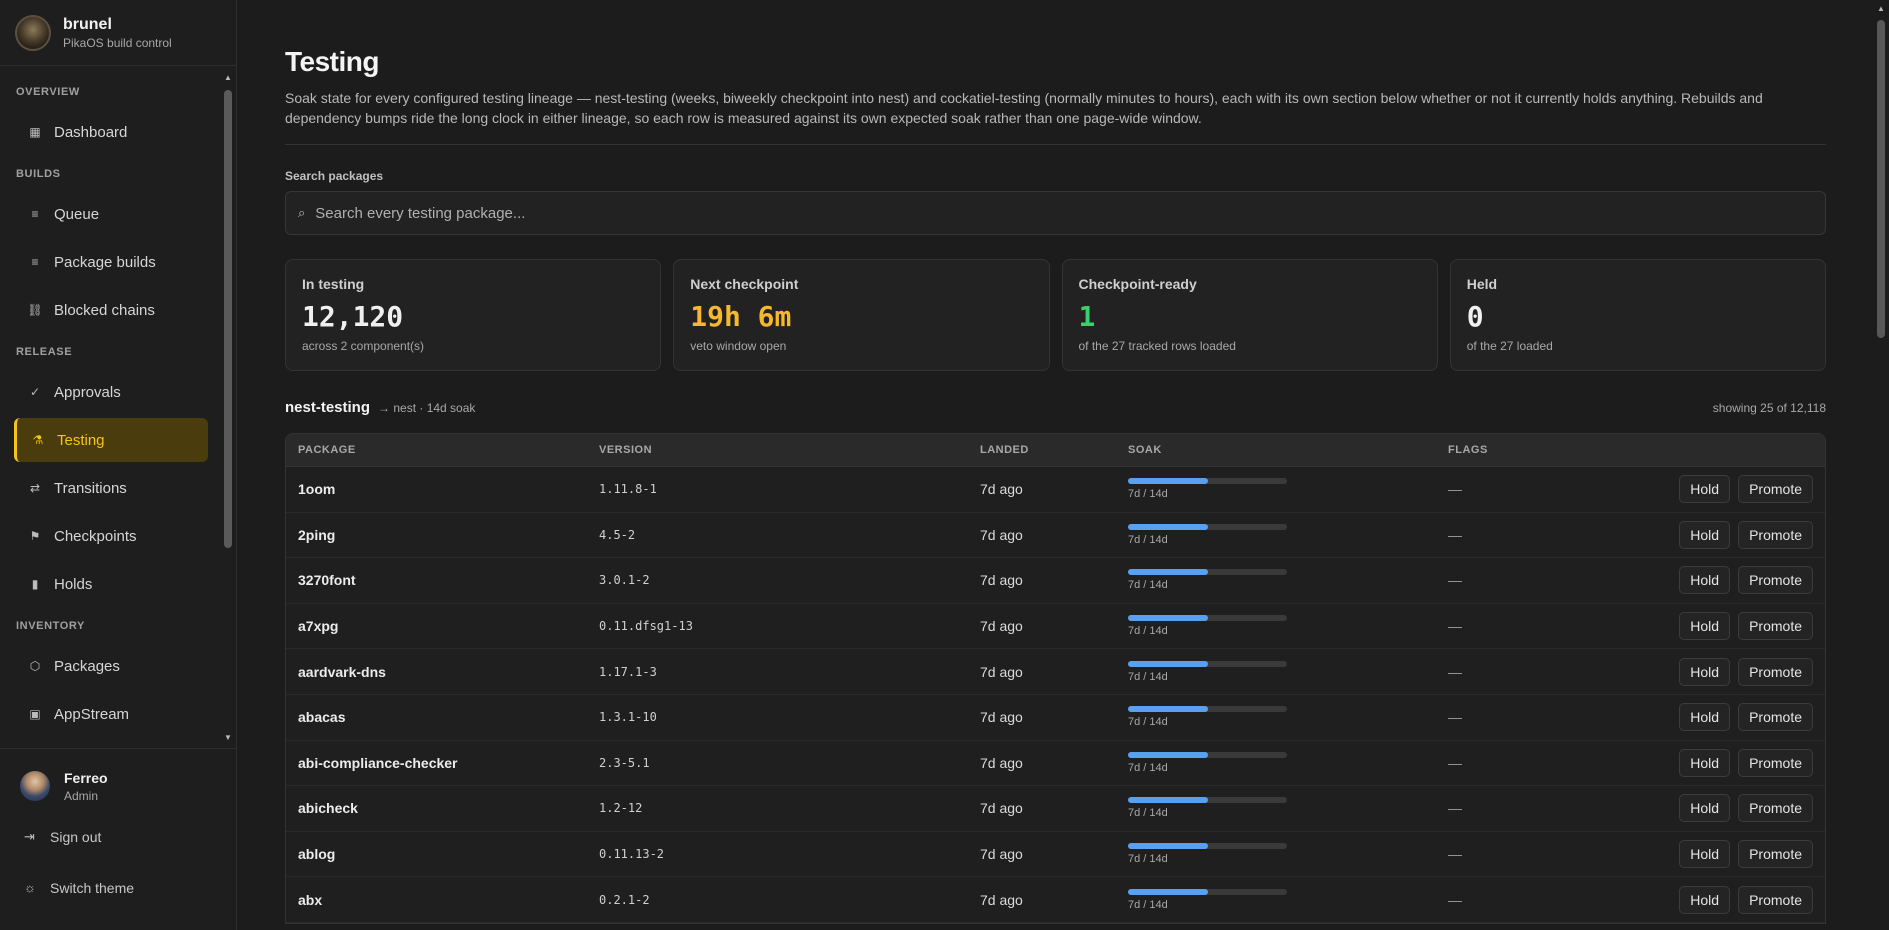 Image resolution: width=1889 pixels, height=930 pixels. Describe the element at coordinates (111, 488) in the screenshot. I see `sidebar-item-transitions: ⇄ Transitions` at that location.